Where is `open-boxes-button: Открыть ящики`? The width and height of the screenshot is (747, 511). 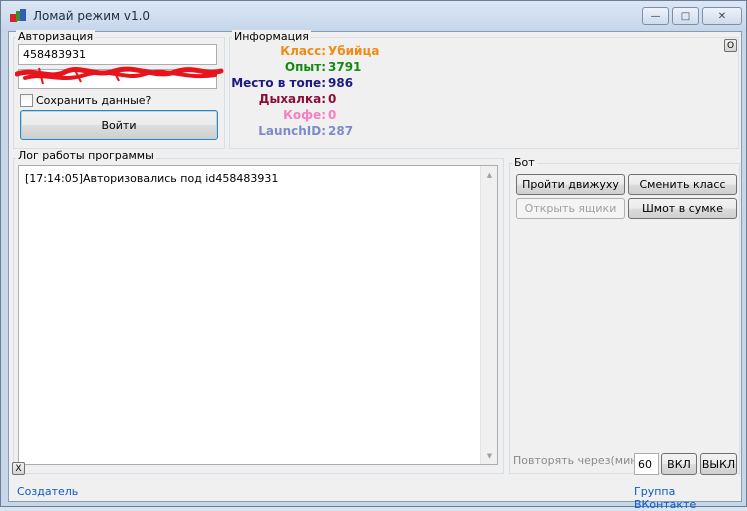
open-boxes-button: Открыть ящики is located at coordinates (570, 208).